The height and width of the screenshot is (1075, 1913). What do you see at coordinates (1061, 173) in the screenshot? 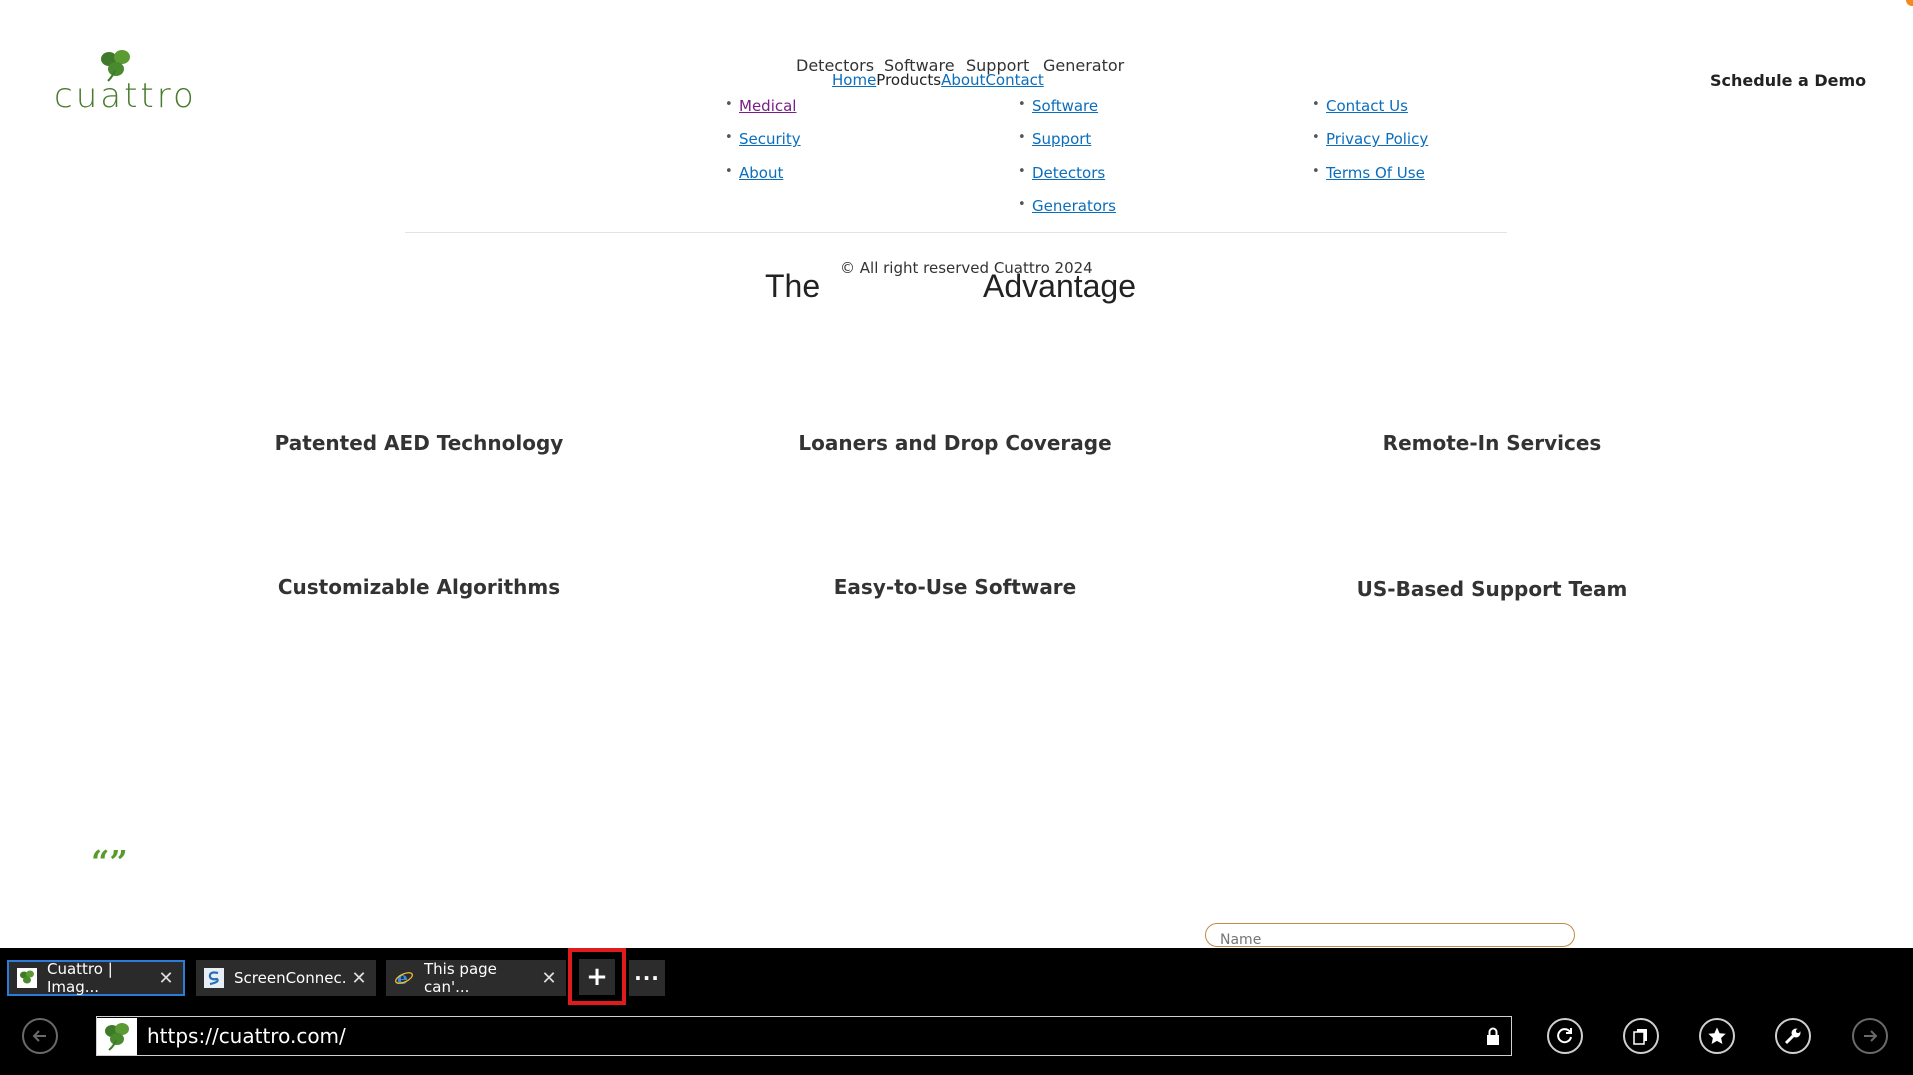
I see `footer-link-detectors: Detectors` at bounding box center [1061, 173].